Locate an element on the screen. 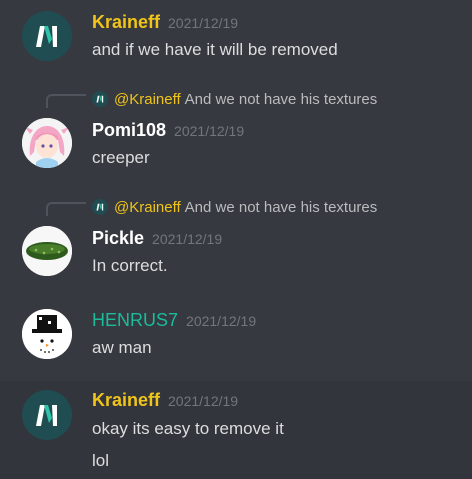 Image resolution: width=472 pixels, height=479 pixels. user-avatar-pickle is located at coordinates (47, 251).